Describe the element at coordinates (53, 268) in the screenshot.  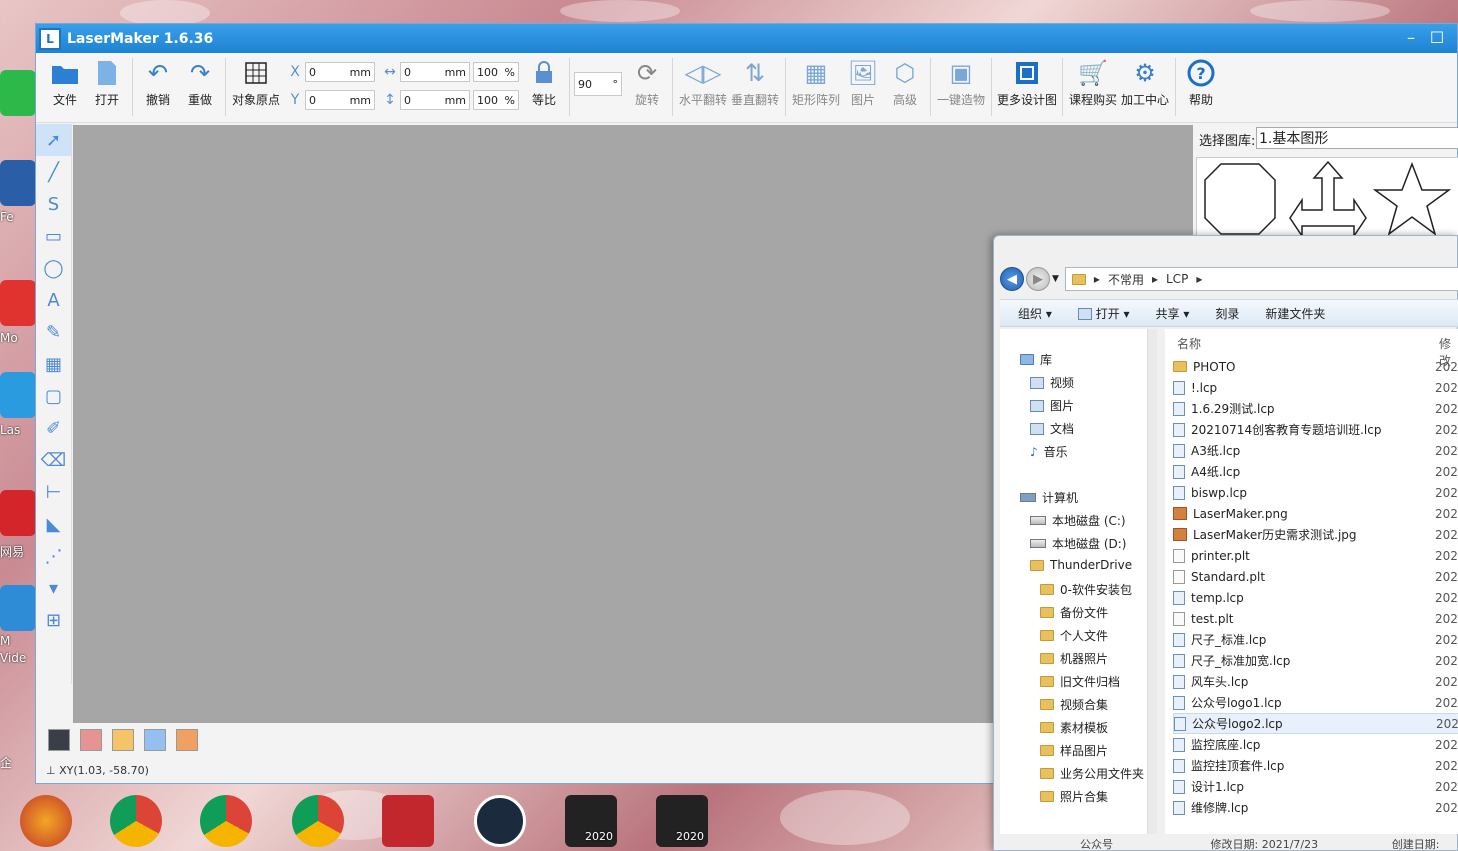
I see `ellipse-tool-icon: ◯` at that location.